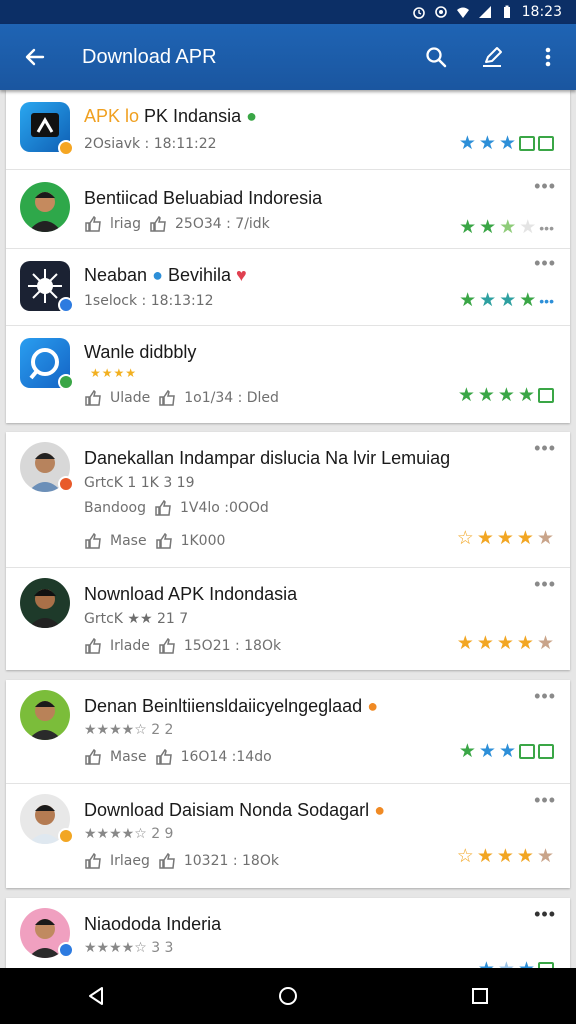 The width and height of the screenshot is (576, 1024). I want to click on item-title: Nownload APK Indondasia, so click(191, 594).